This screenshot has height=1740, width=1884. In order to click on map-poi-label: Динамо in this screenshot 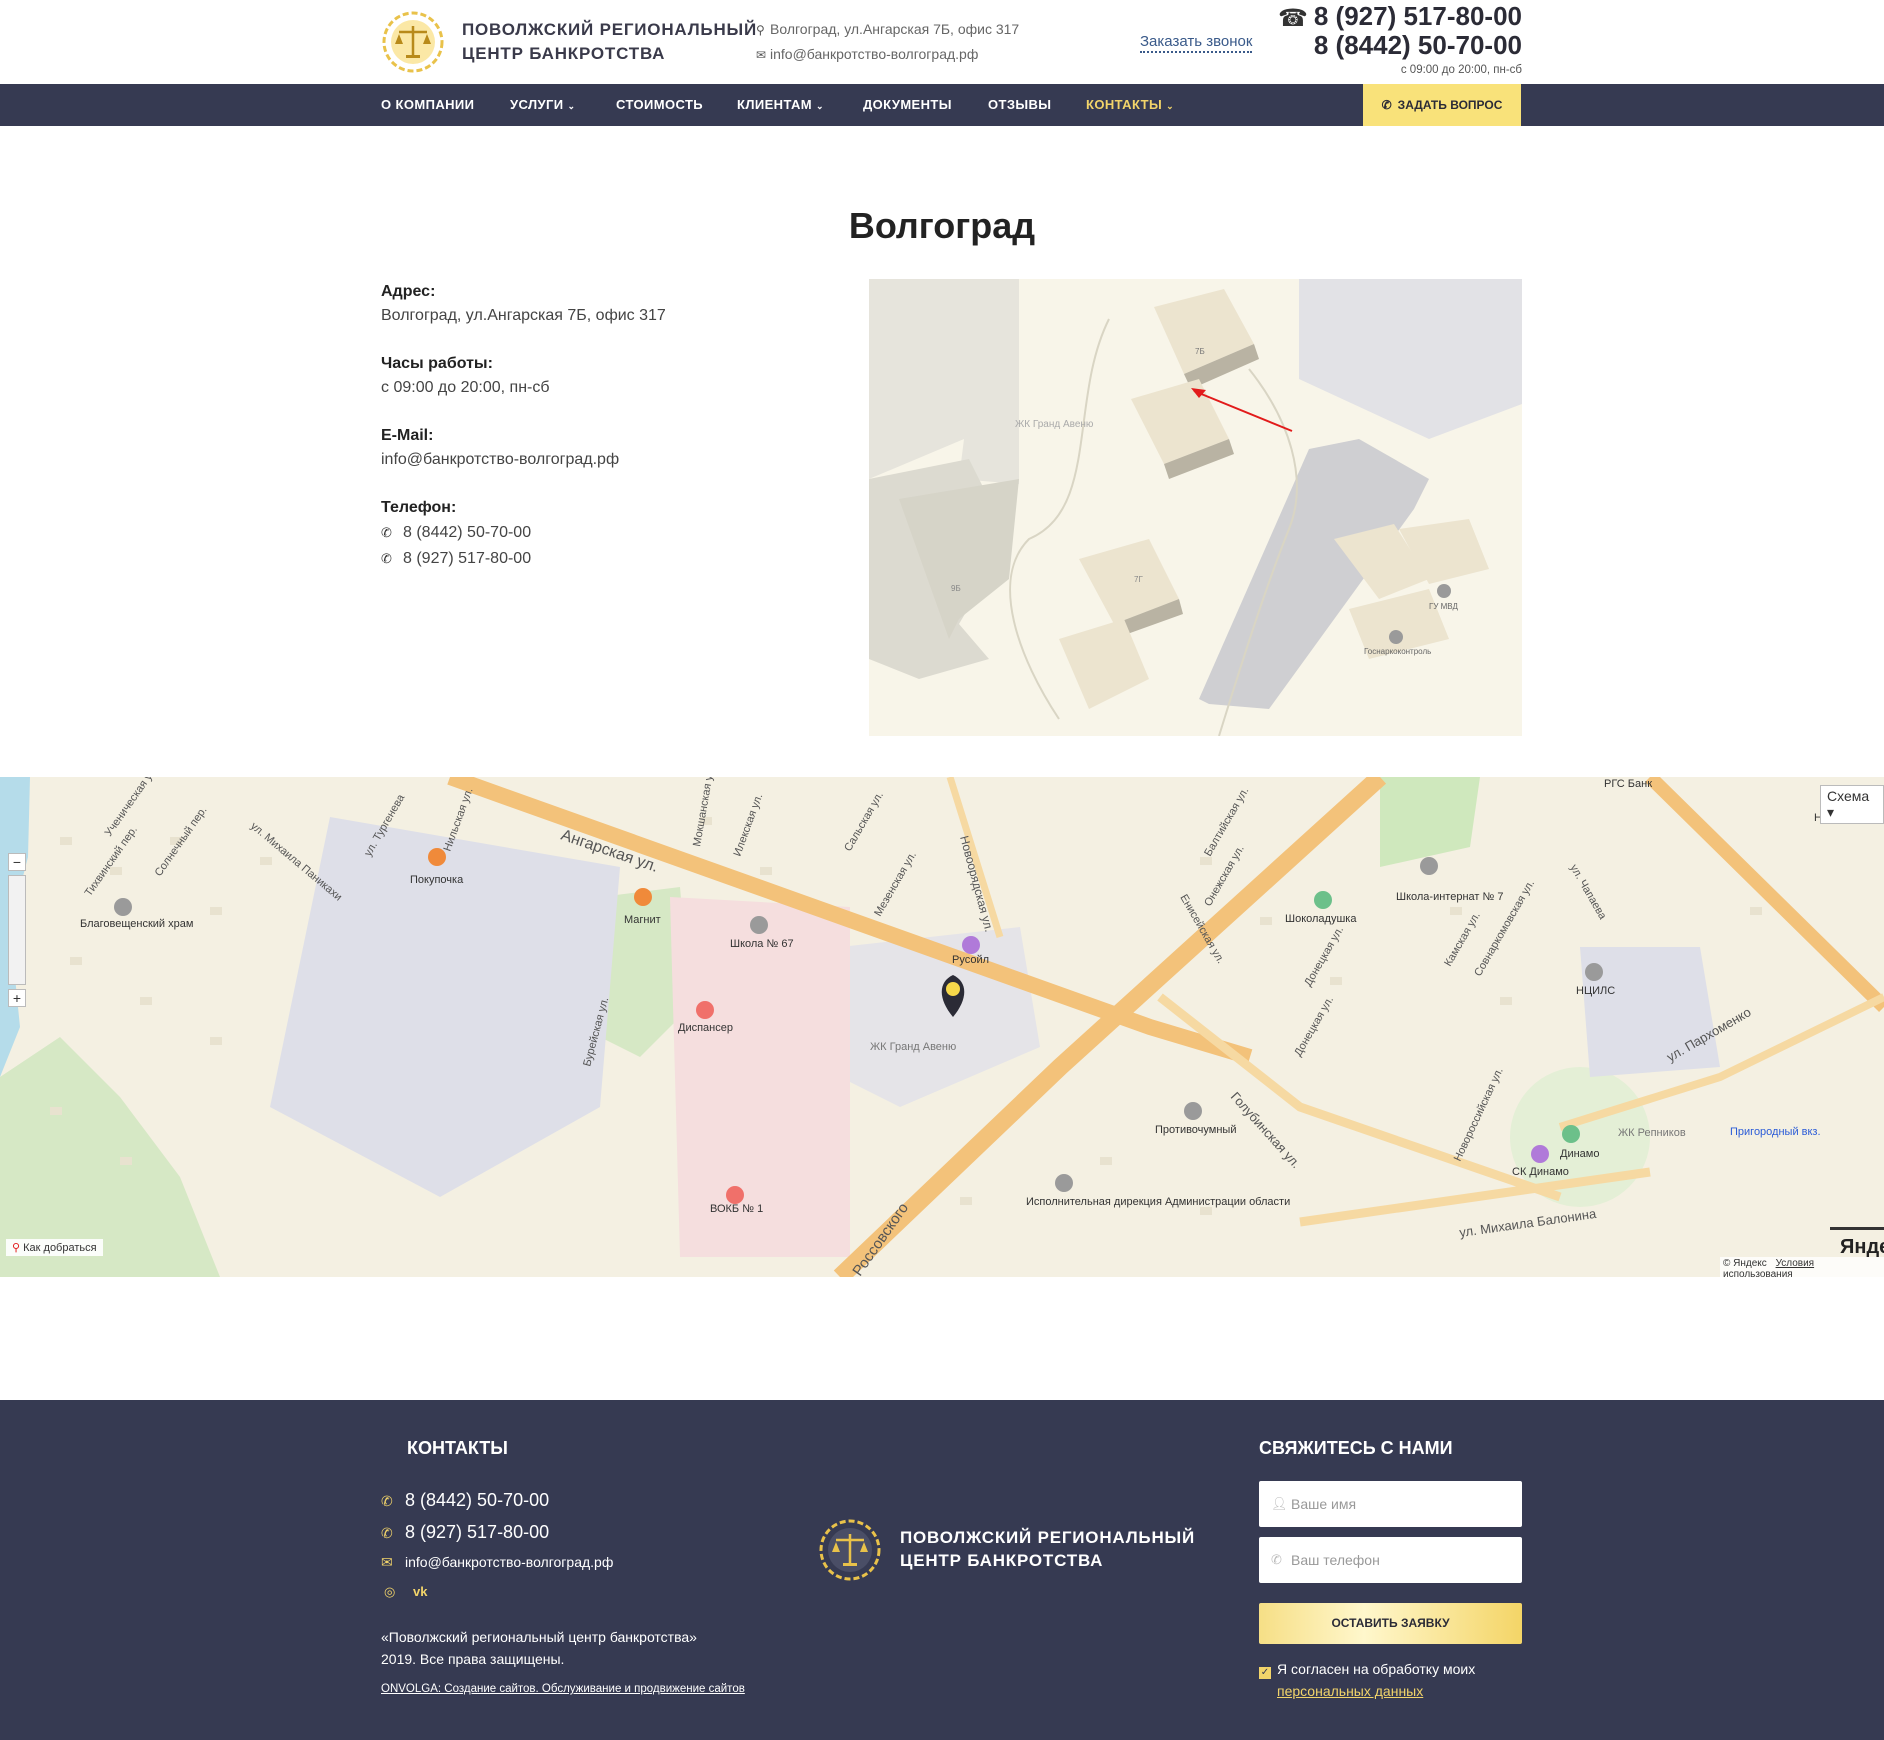, I will do `click(1579, 1154)`.